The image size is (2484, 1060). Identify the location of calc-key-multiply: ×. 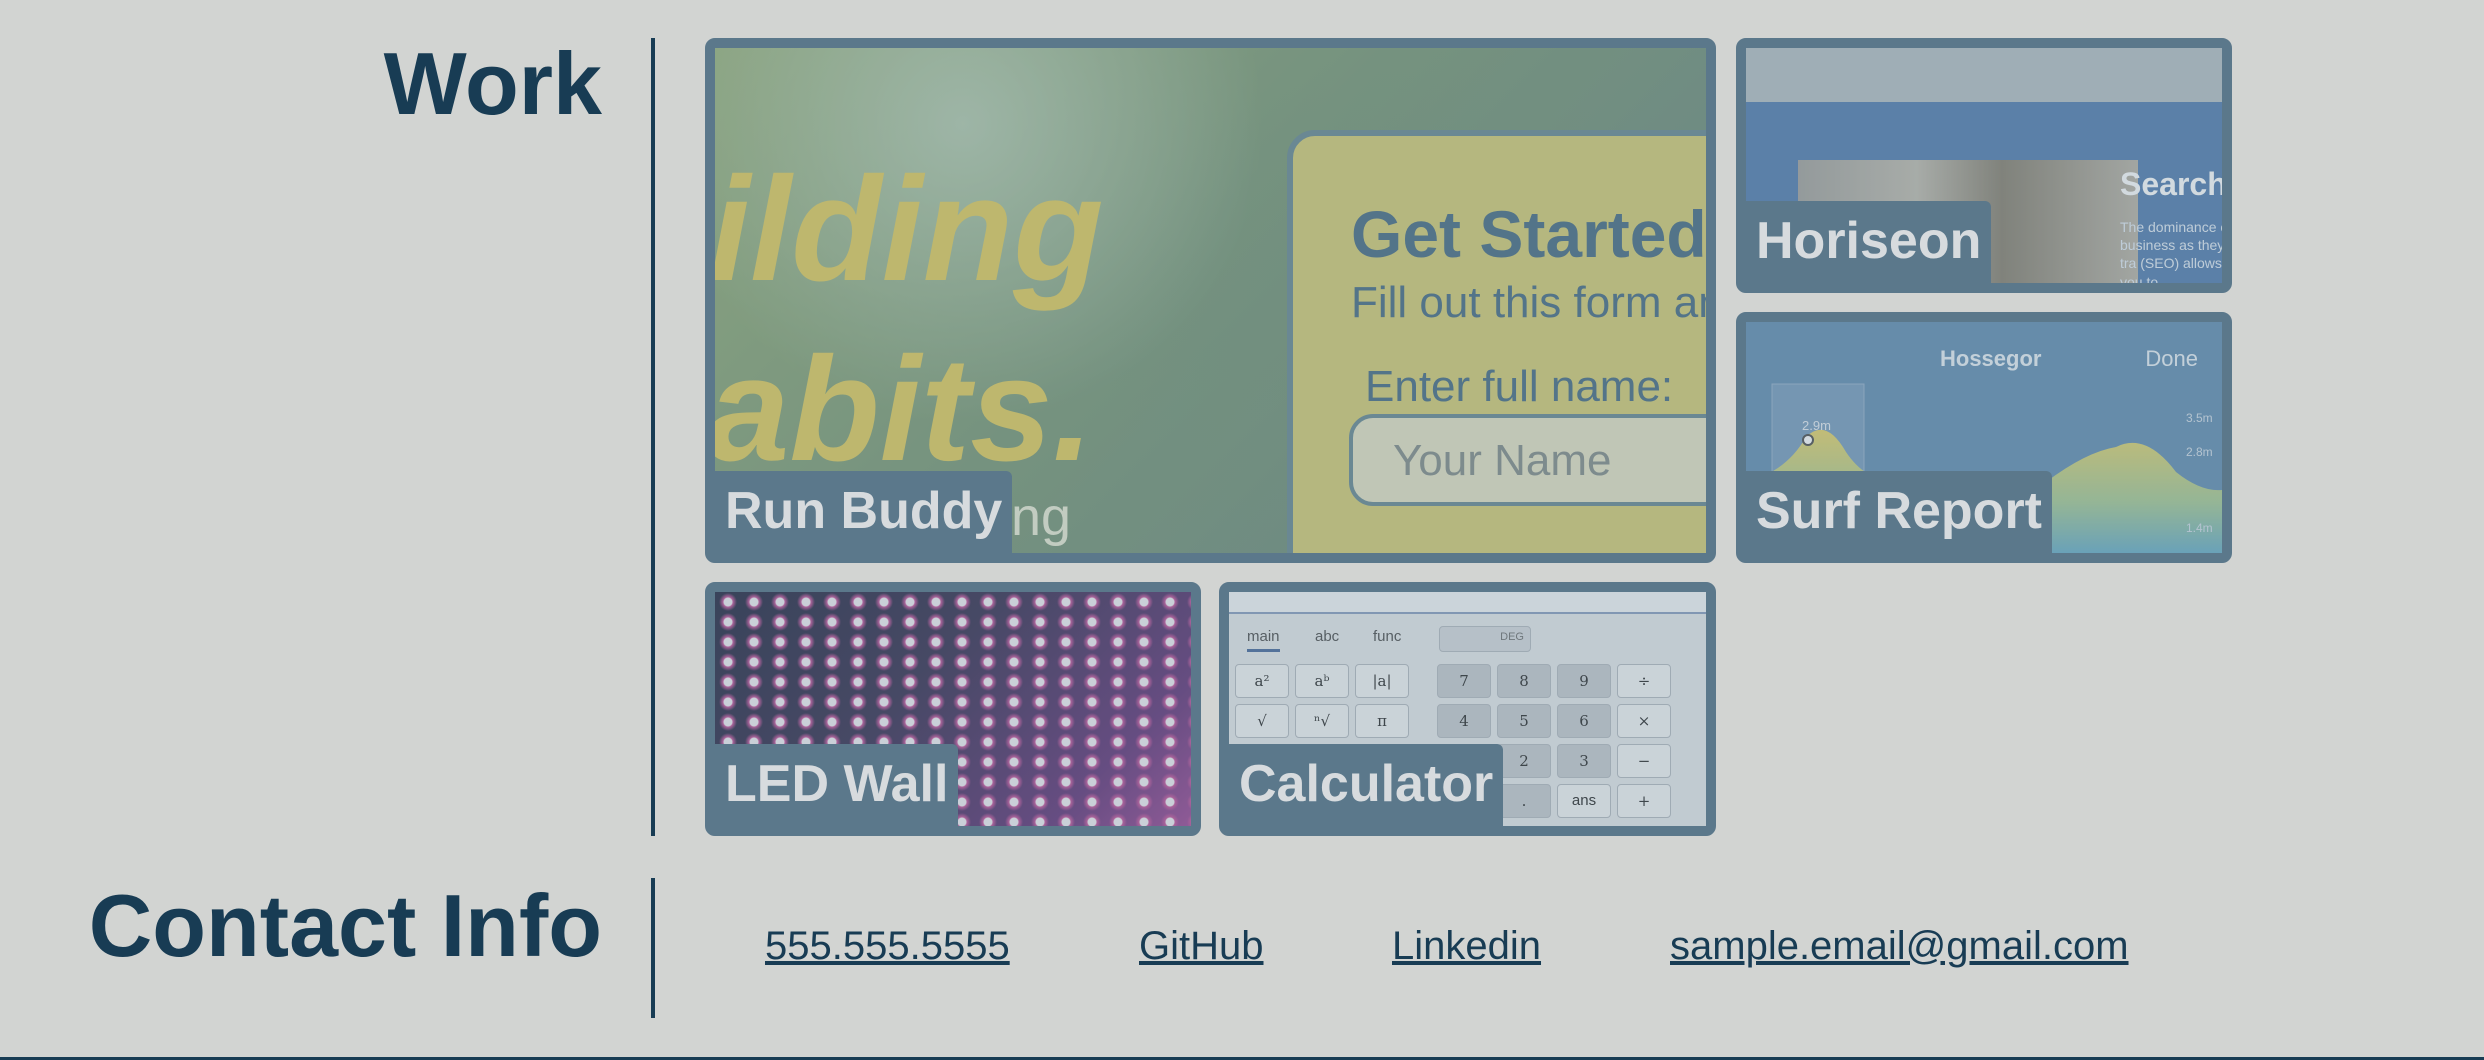
(1644, 721).